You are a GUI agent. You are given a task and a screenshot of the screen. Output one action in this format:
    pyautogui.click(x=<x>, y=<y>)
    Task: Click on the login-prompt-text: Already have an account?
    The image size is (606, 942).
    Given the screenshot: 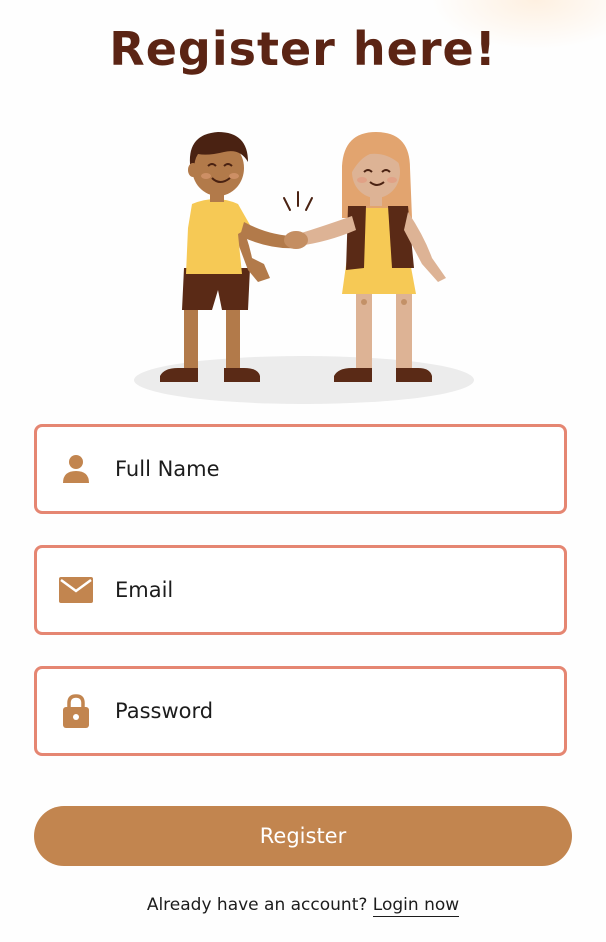 What is the action you would take?
    pyautogui.click(x=257, y=905)
    